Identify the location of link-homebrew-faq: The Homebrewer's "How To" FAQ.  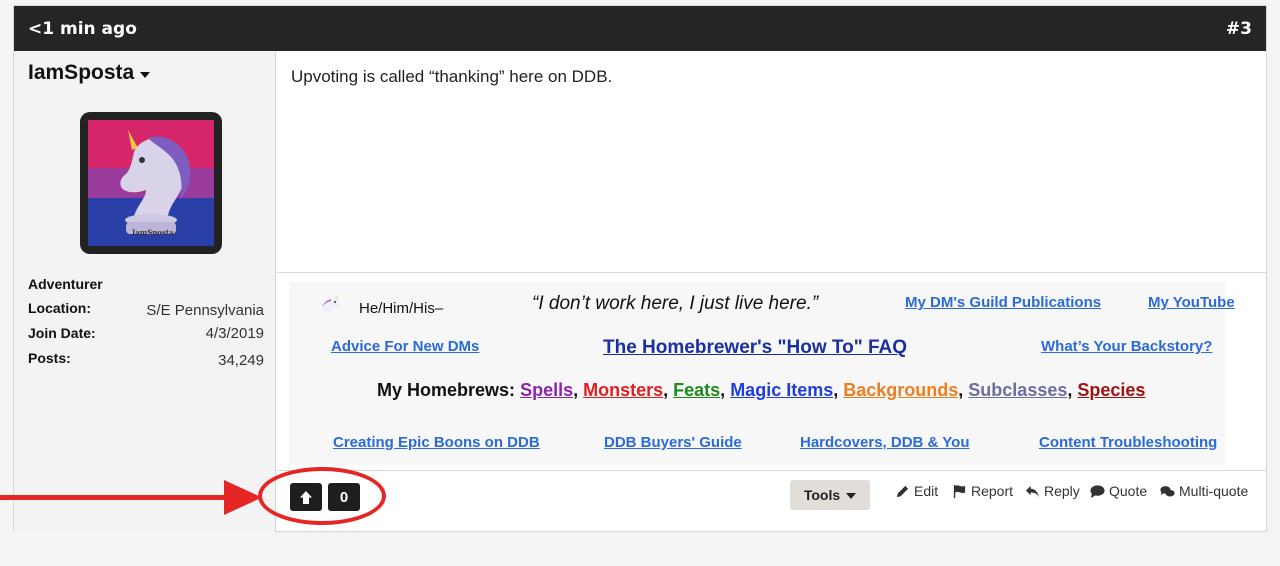
(755, 348).